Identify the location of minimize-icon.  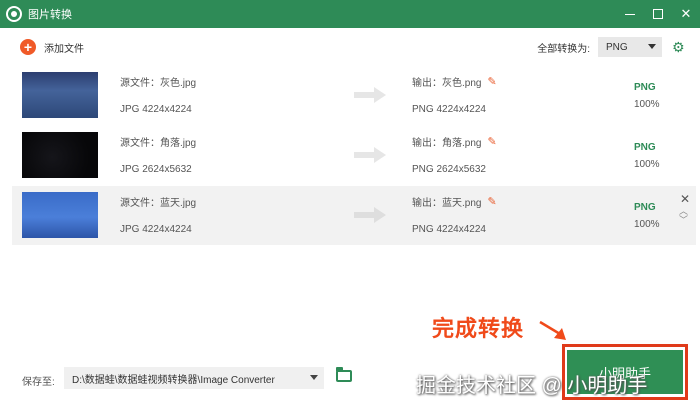
(630, 14).